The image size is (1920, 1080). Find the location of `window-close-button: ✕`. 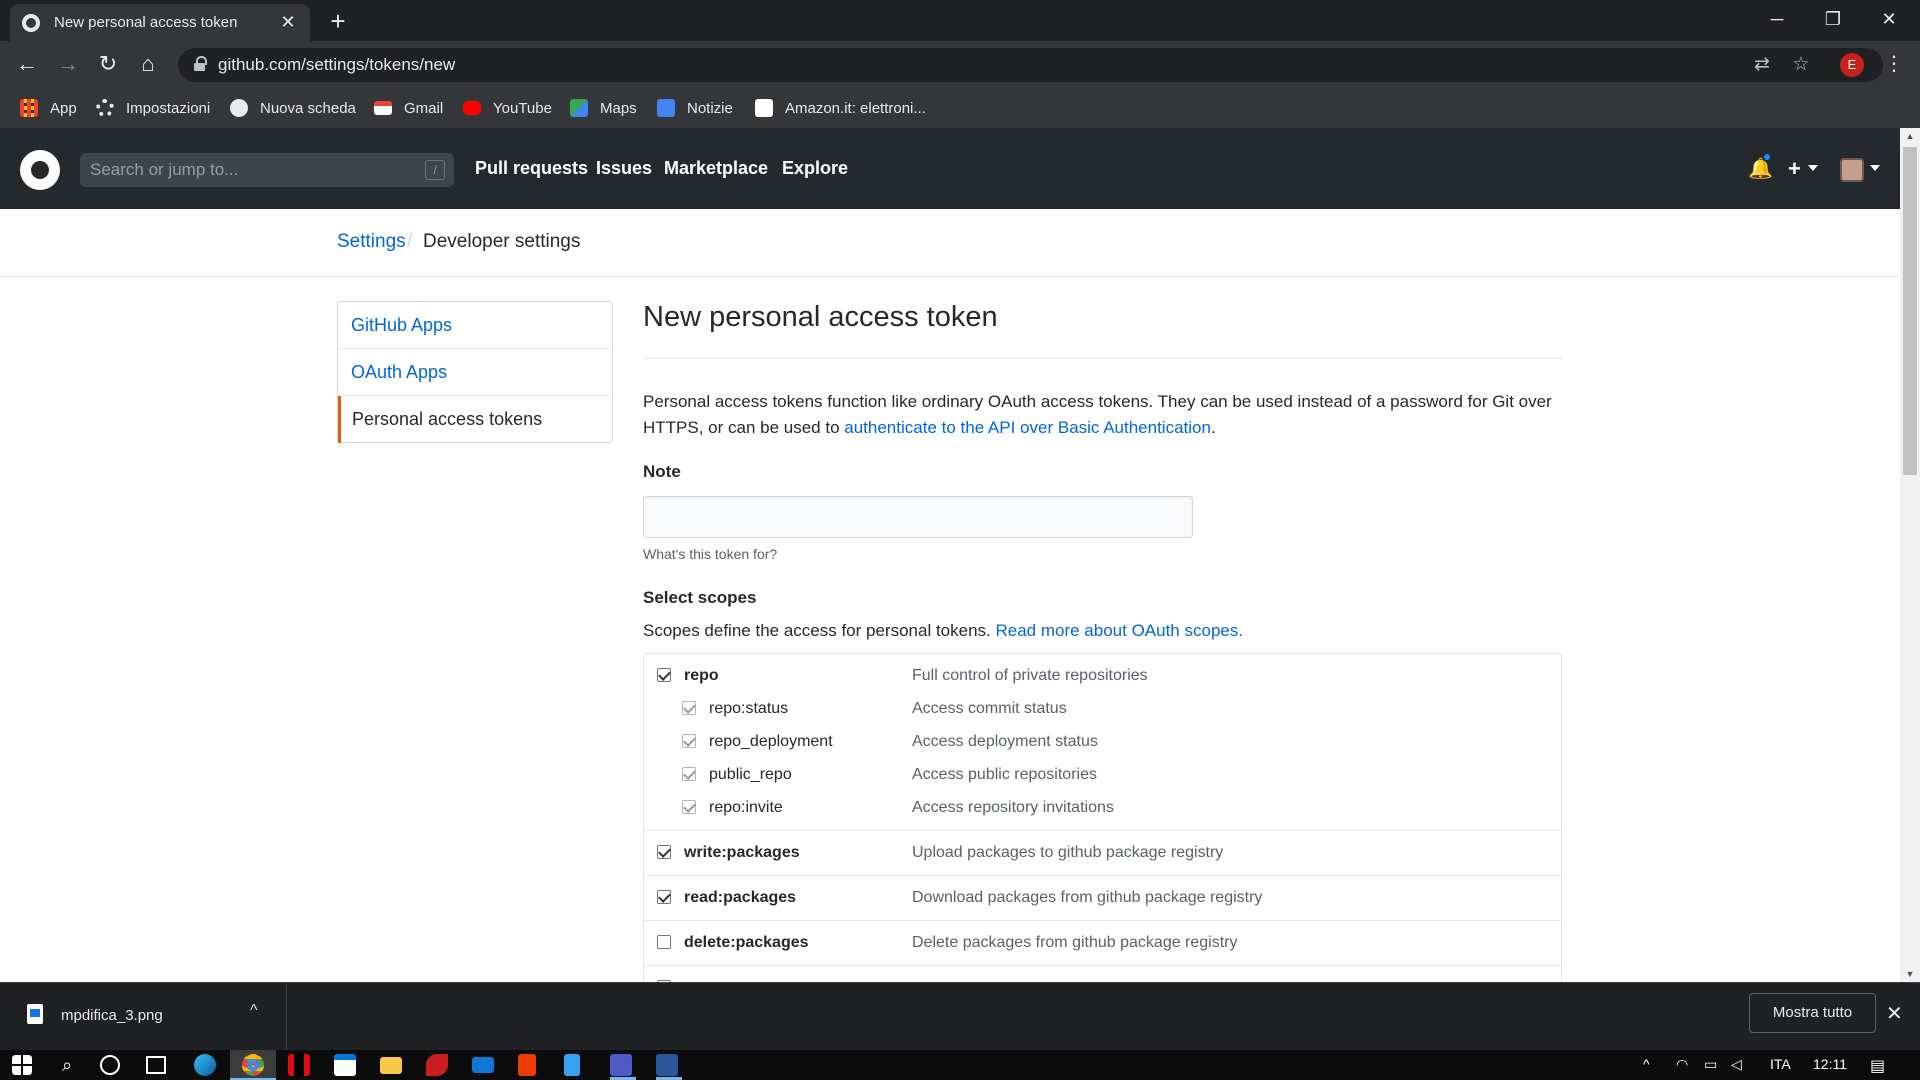

window-close-button: ✕ is located at coordinates (1889, 20).